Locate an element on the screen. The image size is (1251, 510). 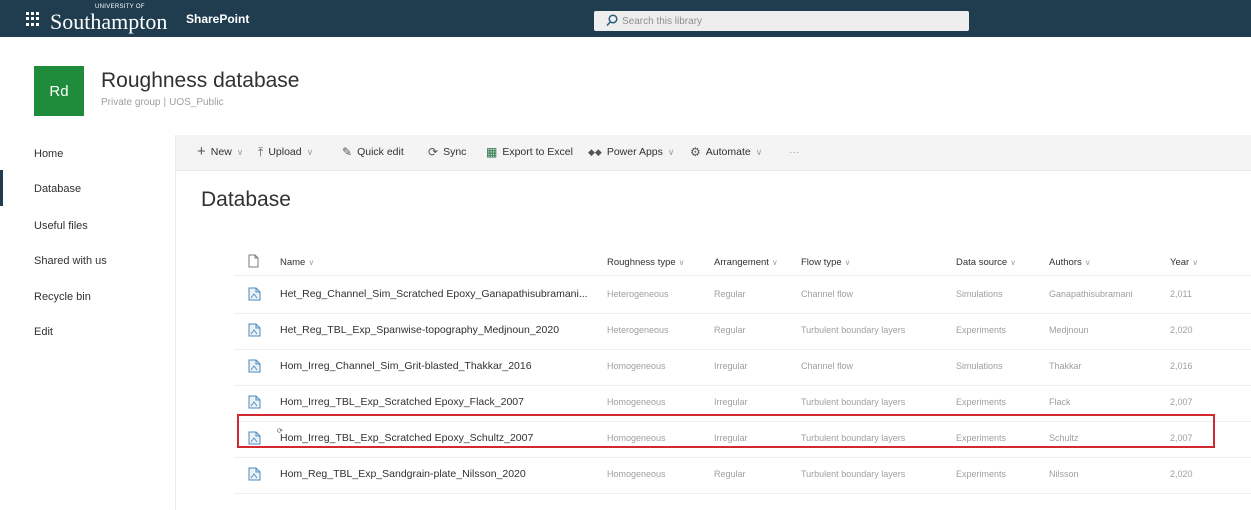
nav-divider is located at coordinates (175, 322).